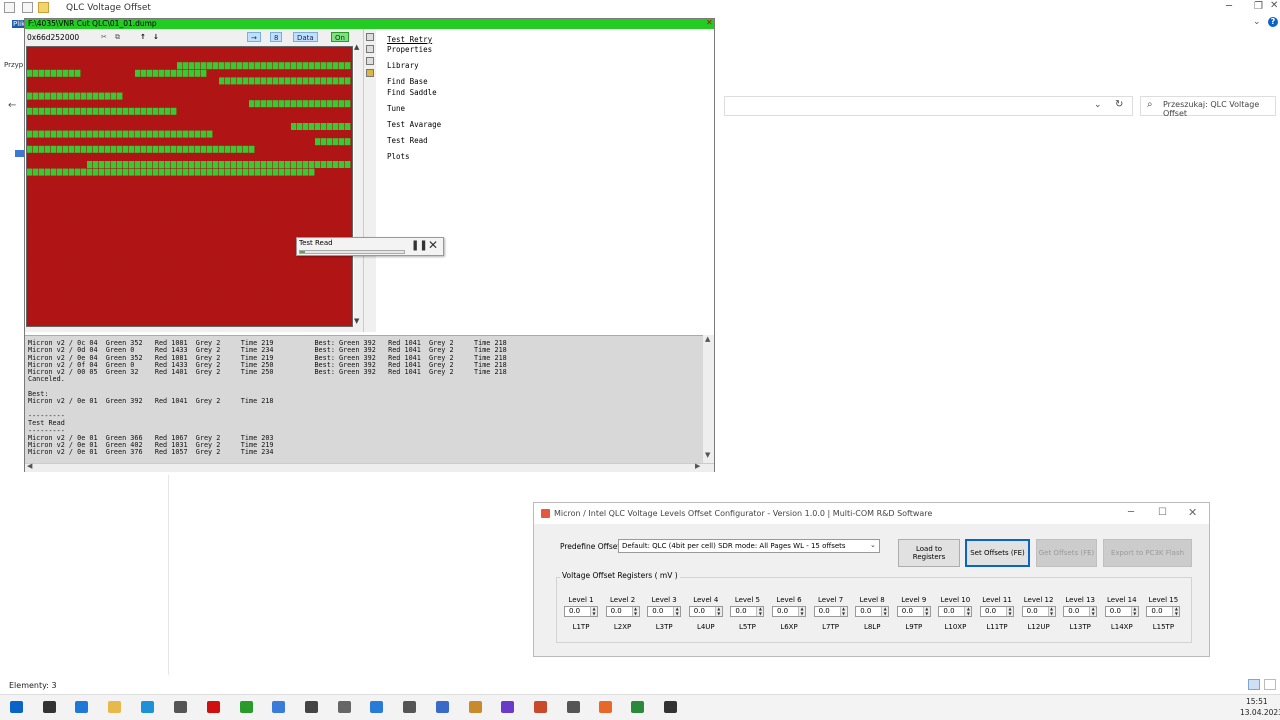  Describe the element at coordinates (104, 37) in the screenshot. I see `cut-icon: ✂` at that location.